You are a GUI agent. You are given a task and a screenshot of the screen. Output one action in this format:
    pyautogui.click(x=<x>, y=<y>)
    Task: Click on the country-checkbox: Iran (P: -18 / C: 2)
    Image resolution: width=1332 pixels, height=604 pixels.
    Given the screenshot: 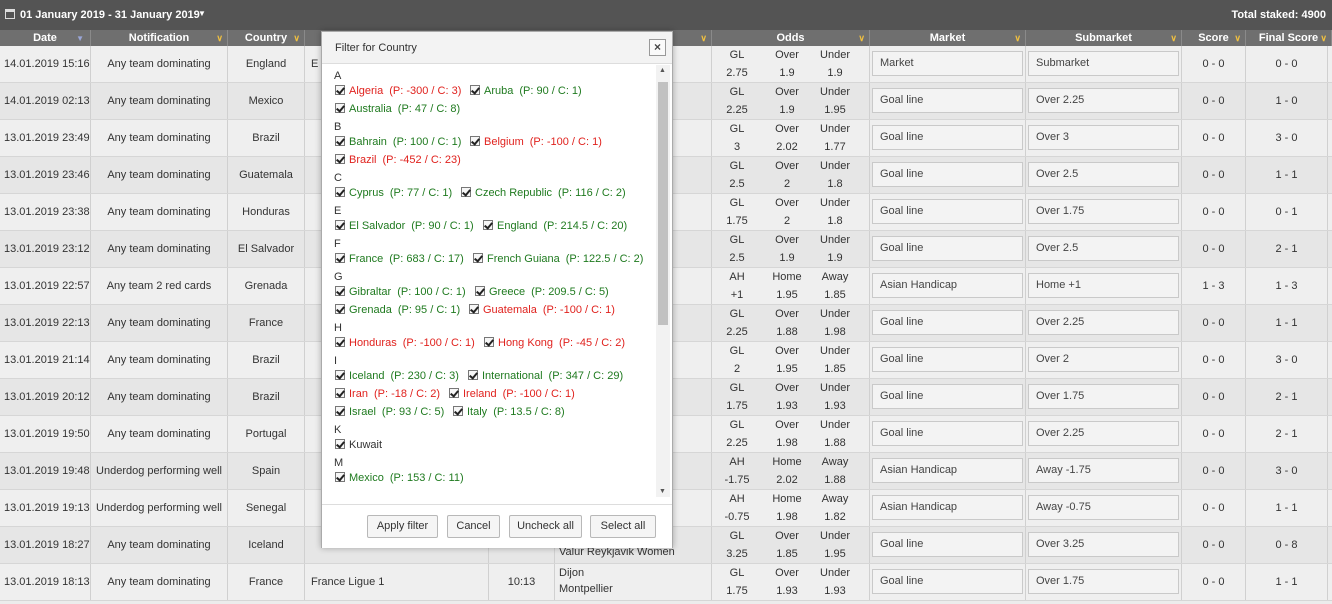 What is the action you would take?
    pyautogui.click(x=387, y=394)
    